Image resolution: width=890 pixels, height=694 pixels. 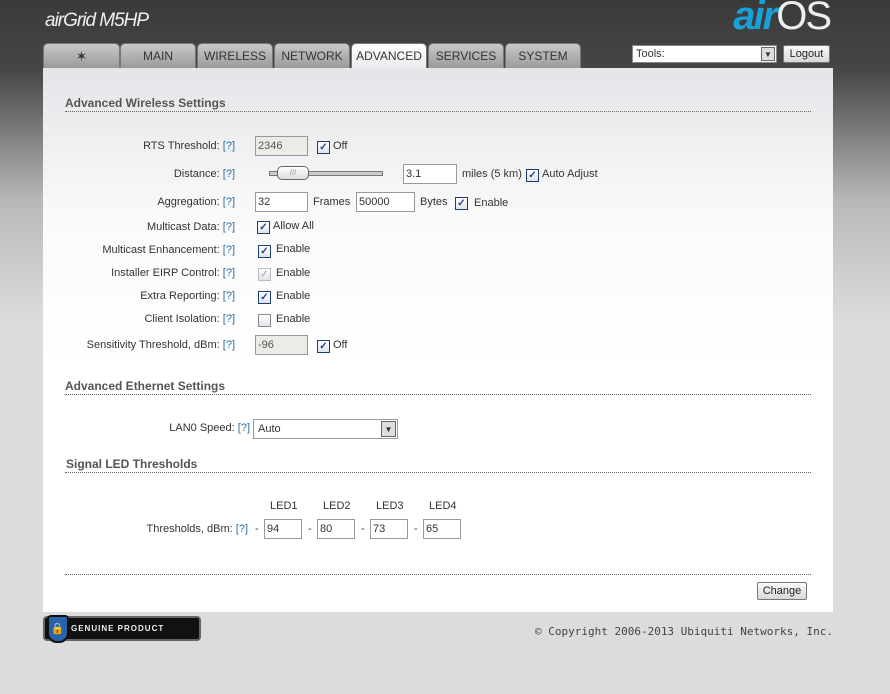 What do you see at coordinates (145, 103) in the screenshot?
I see `section-title-wireless: Advanced Wireless Settings` at bounding box center [145, 103].